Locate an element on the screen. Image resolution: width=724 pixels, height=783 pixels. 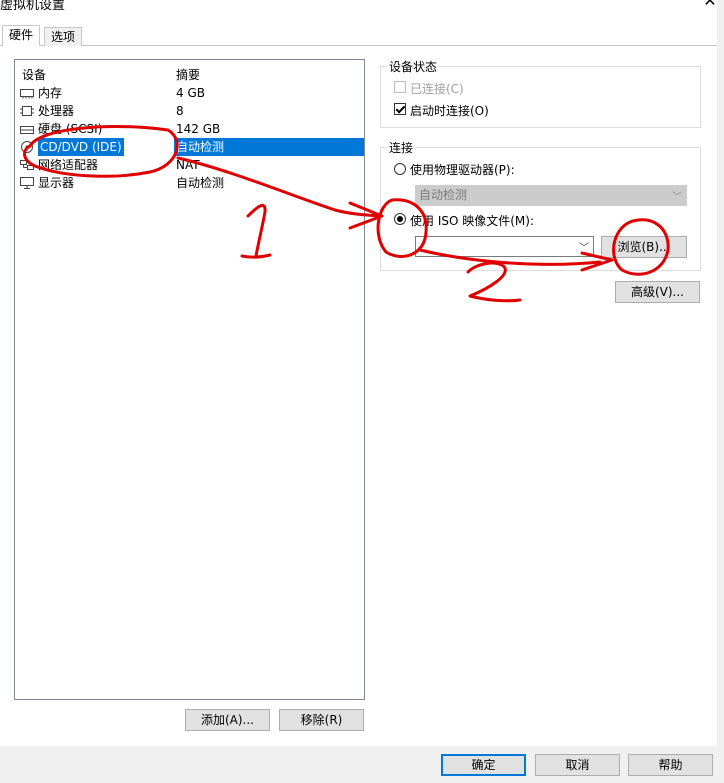
device-row-network-adapter: 网络适配器 NAT is located at coordinates (190, 165).